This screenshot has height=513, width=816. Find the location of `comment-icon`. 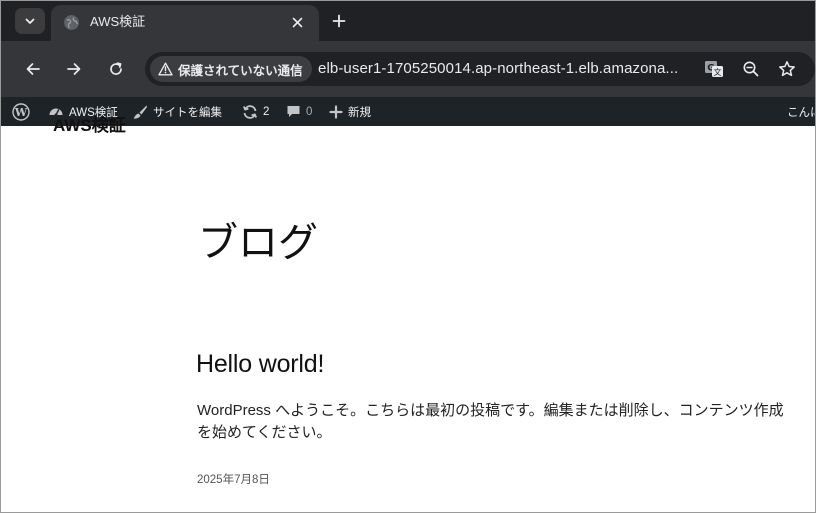

comment-icon is located at coordinates (293, 111).